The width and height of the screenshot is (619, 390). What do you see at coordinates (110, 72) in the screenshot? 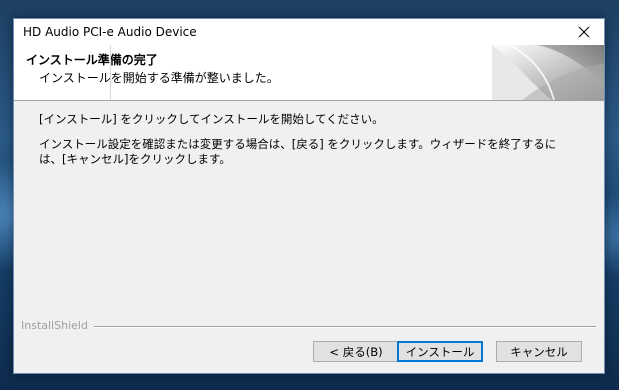
I see `header-divider` at bounding box center [110, 72].